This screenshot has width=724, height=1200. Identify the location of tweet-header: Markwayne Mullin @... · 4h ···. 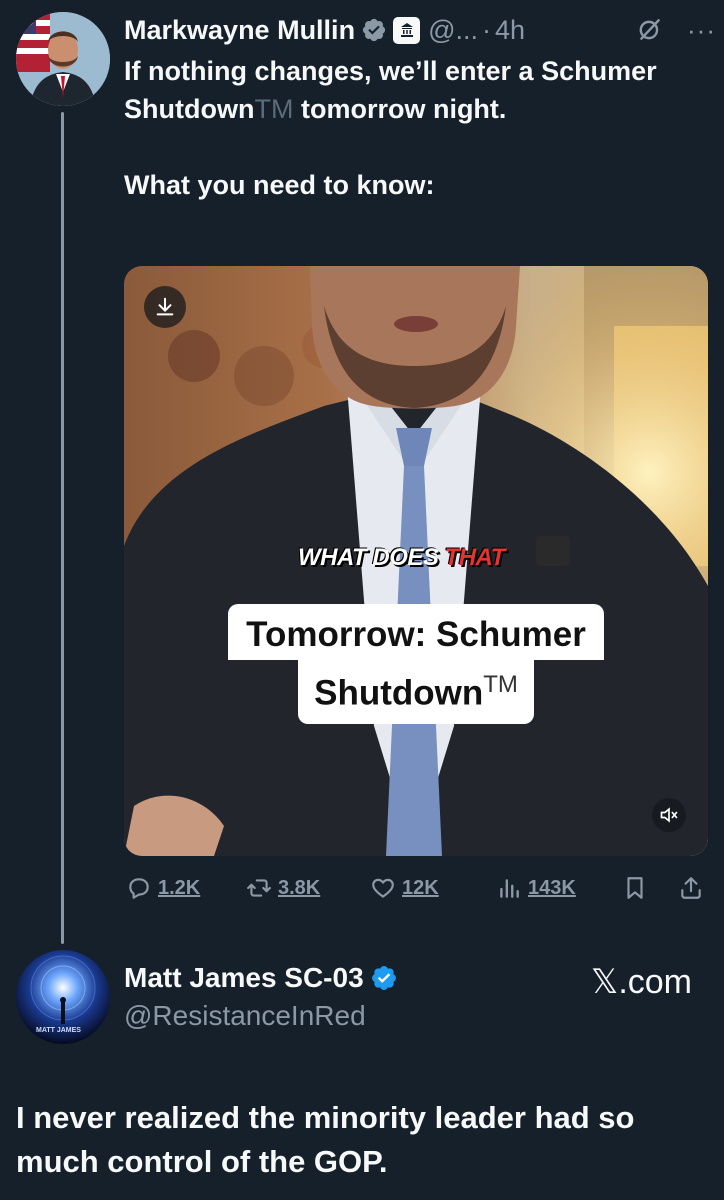
(420, 30).